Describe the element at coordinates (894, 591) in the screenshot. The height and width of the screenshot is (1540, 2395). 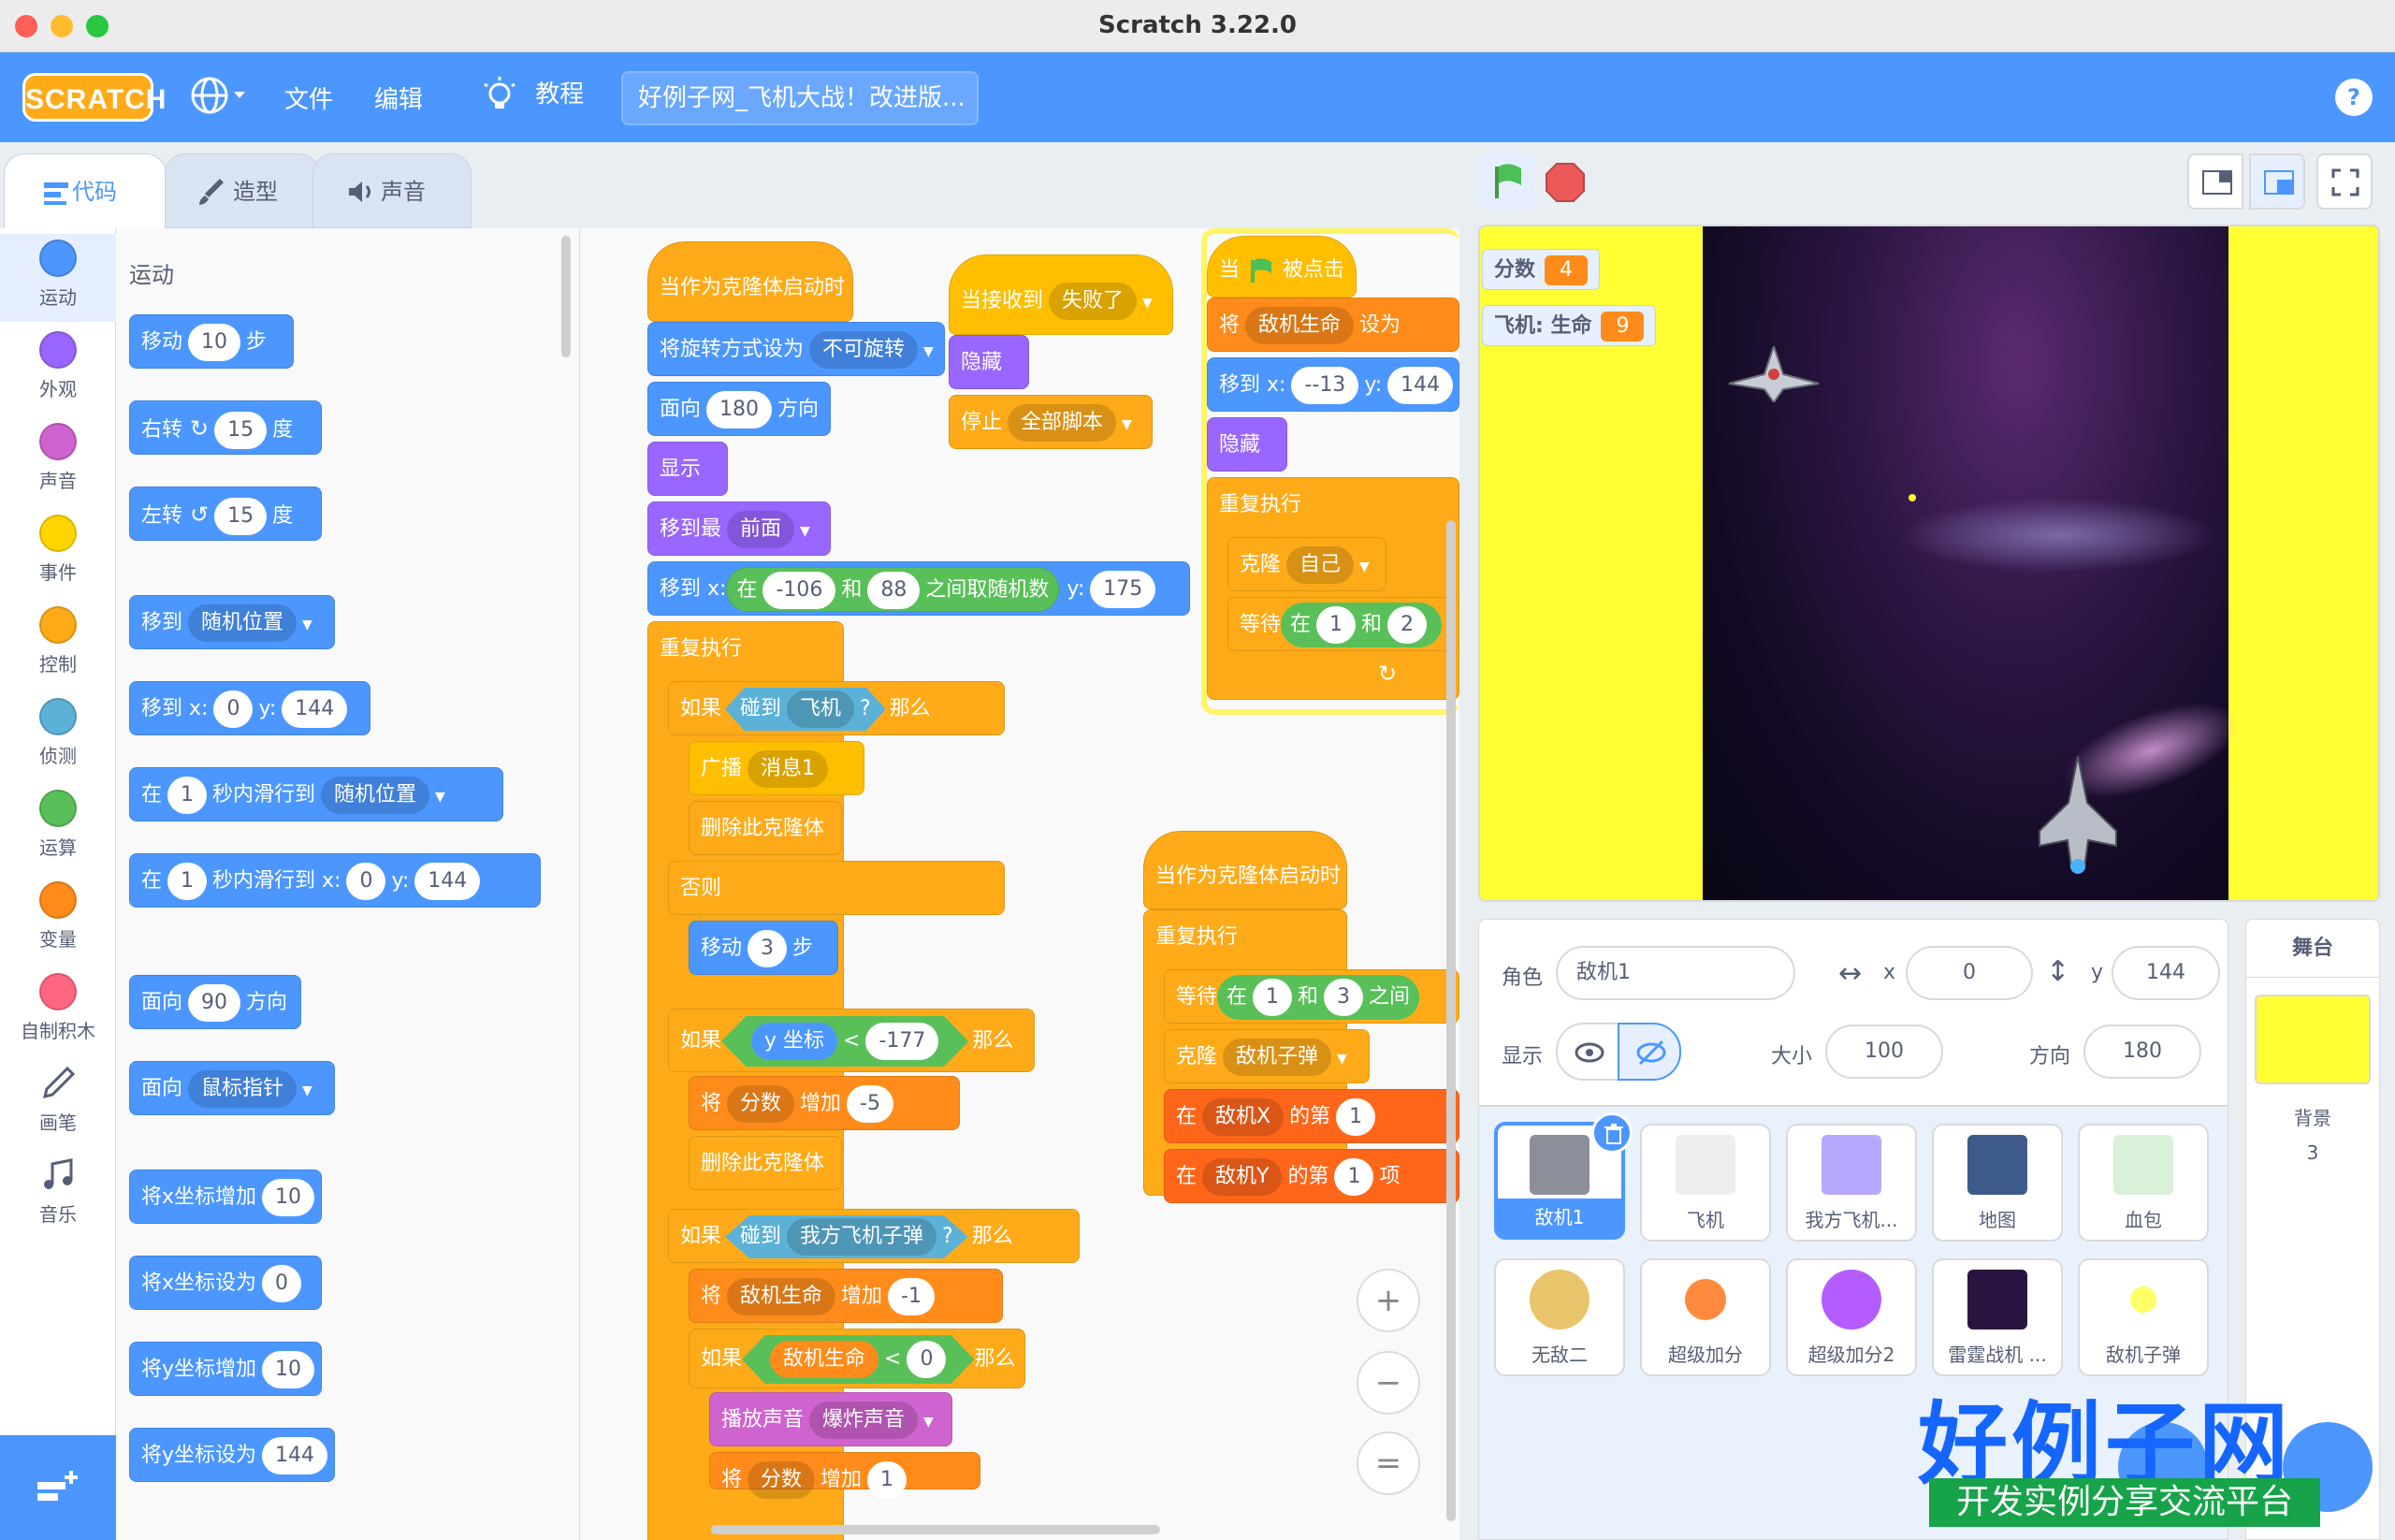
I see `to-input: 88` at that location.